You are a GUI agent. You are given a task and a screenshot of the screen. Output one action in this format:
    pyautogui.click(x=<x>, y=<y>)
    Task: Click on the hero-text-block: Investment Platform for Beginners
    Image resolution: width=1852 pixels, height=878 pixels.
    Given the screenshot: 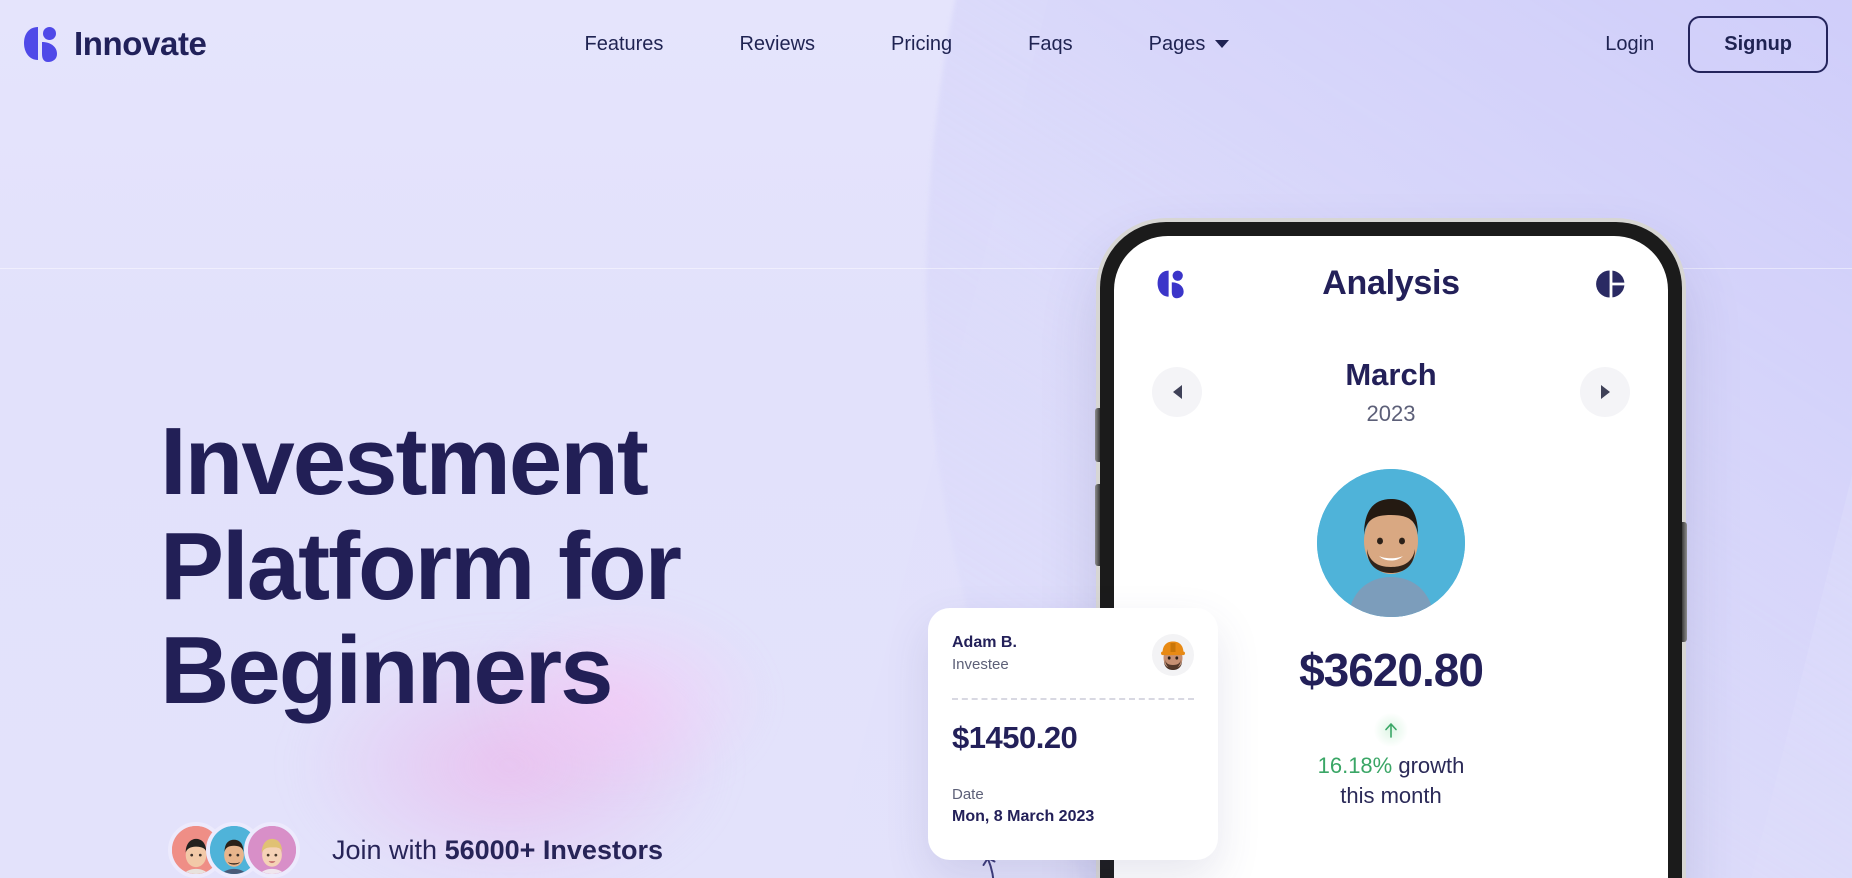 What is the action you would take?
    pyautogui.click(x=421, y=566)
    